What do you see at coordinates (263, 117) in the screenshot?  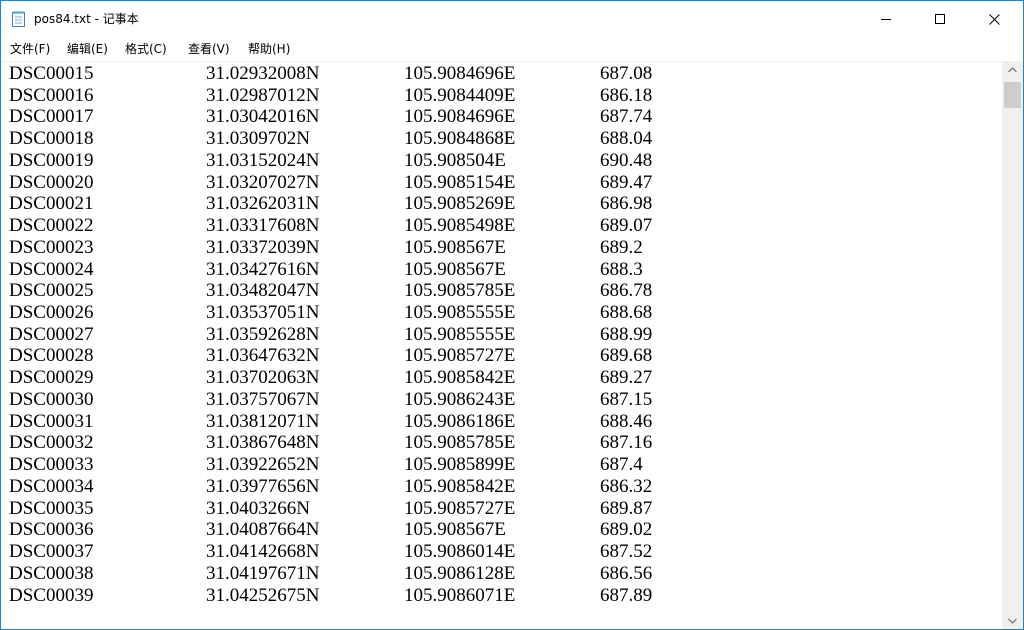 I see `line-latitude: 31.03042016N` at bounding box center [263, 117].